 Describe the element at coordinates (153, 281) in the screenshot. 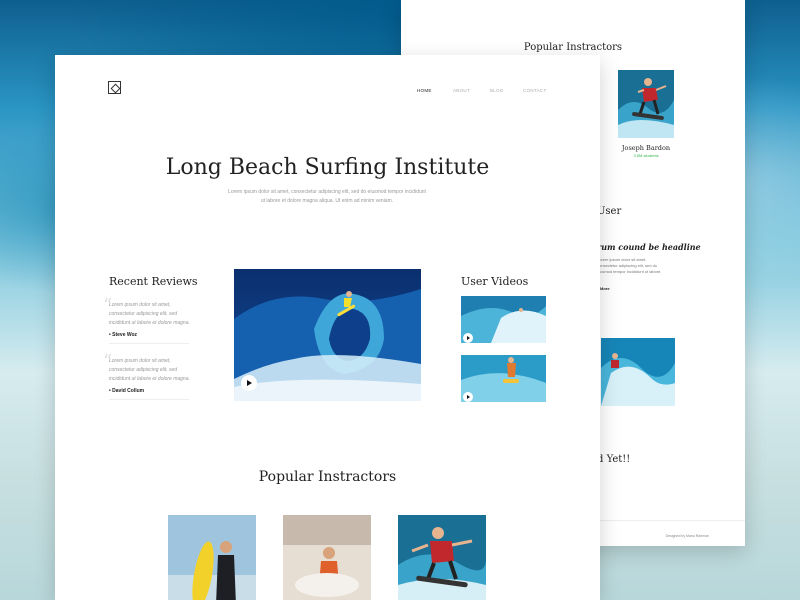

I see `reviews-title: Recent Reviews` at that location.